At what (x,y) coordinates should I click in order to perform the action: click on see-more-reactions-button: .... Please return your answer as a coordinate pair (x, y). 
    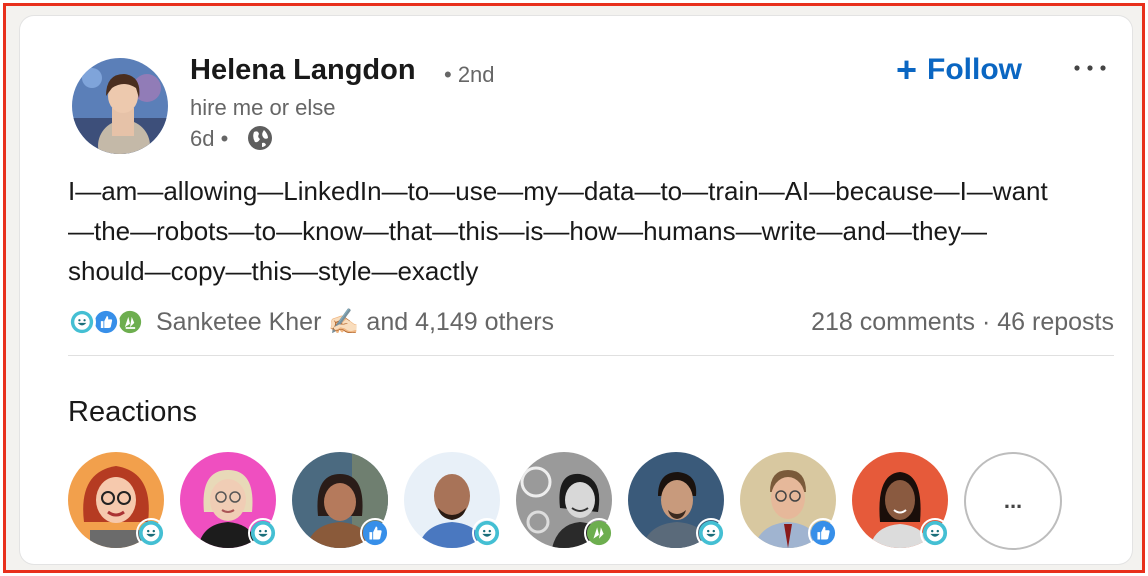
    Looking at the image, I should click on (1013, 501).